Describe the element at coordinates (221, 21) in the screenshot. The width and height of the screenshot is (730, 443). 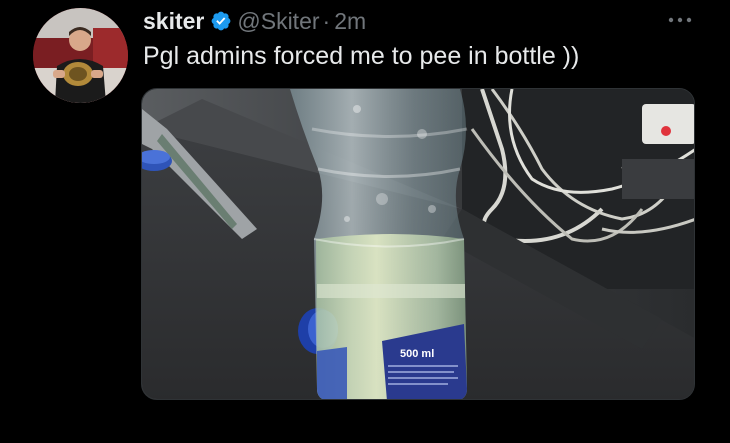
I see `verified-badge-icon` at that location.